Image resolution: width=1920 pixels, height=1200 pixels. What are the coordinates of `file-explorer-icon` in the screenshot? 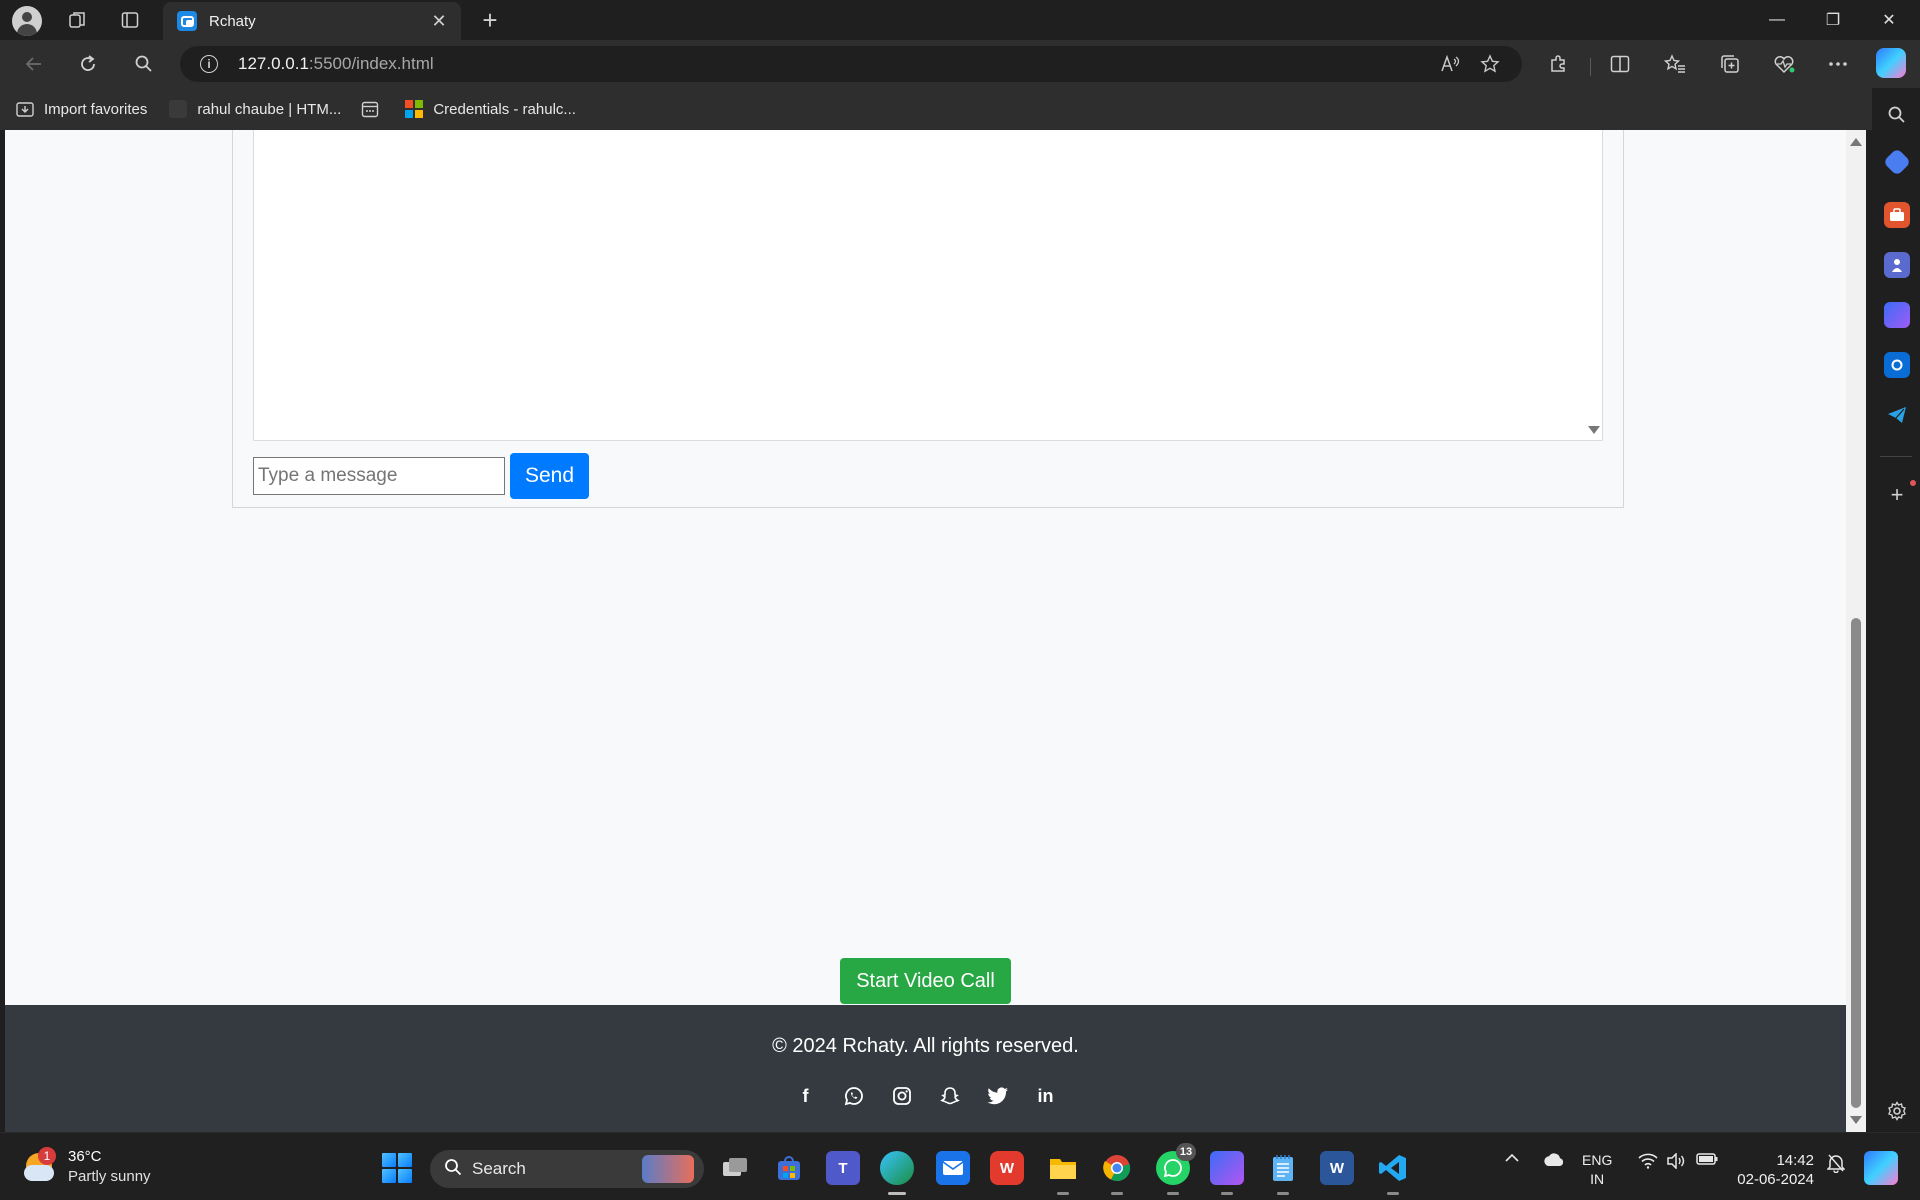 It's located at (1063, 1173).